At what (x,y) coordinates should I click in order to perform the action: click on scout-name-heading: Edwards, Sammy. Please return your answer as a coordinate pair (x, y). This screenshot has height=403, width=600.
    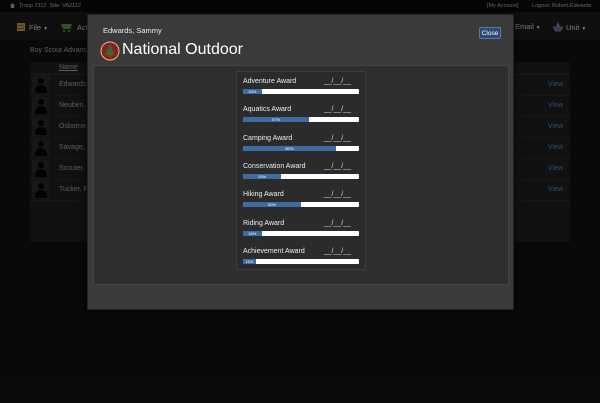
    Looking at the image, I should click on (132, 30).